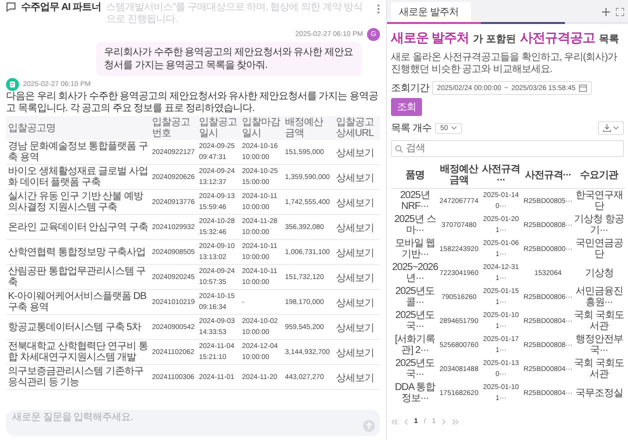  Describe the element at coordinates (218, 128) in the screenshot. I see `column-header: 입찰공고일시` at that location.